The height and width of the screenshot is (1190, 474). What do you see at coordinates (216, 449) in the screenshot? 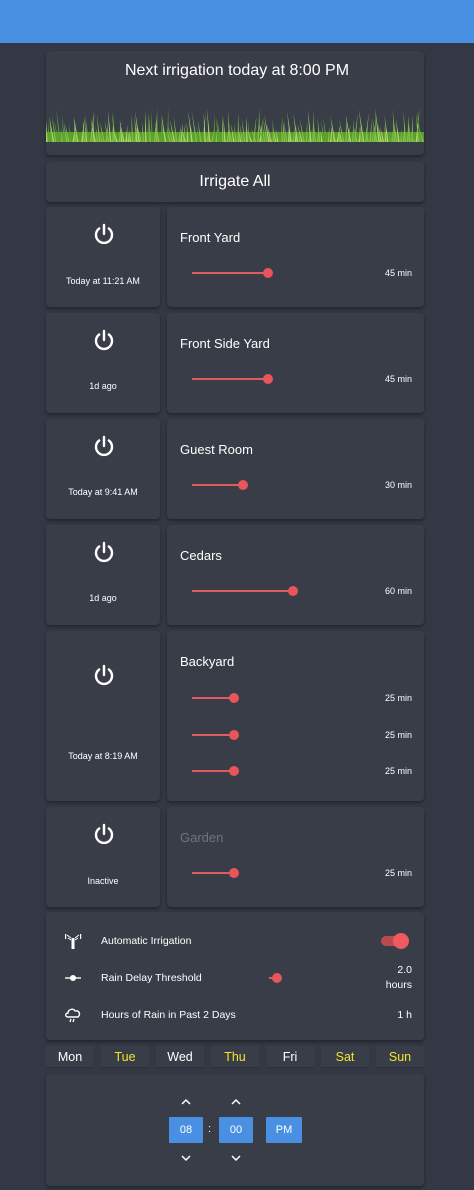
I see `zone-name: Guest Room` at bounding box center [216, 449].